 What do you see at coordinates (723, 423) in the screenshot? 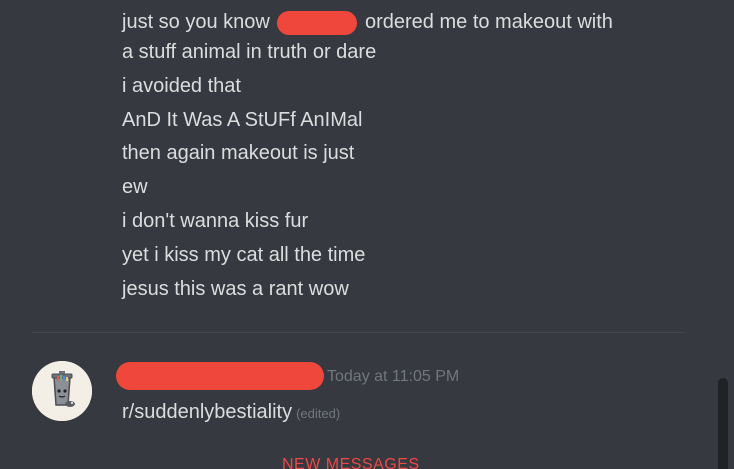
I see `scrollbar-thumb` at bounding box center [723, 423].